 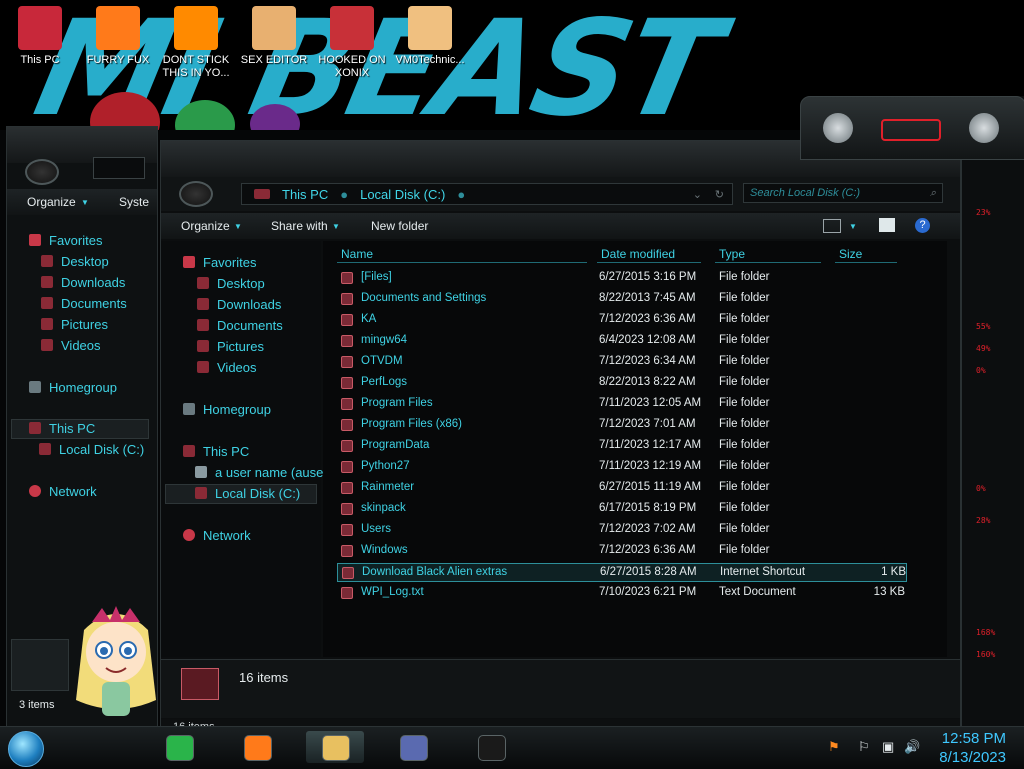 What do you see at coordinates (647, 361) in the screenshot?
I see `file-date-modified: 7/12/2023 6:34 AM` at bounding box center [647, 361].